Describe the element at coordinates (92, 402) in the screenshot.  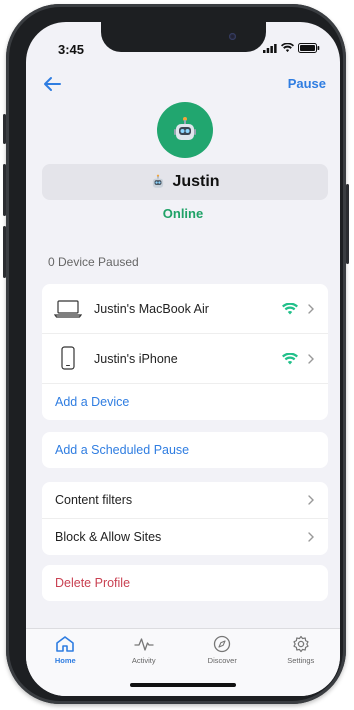
I see `add-device-link: Add a Device` at that location.